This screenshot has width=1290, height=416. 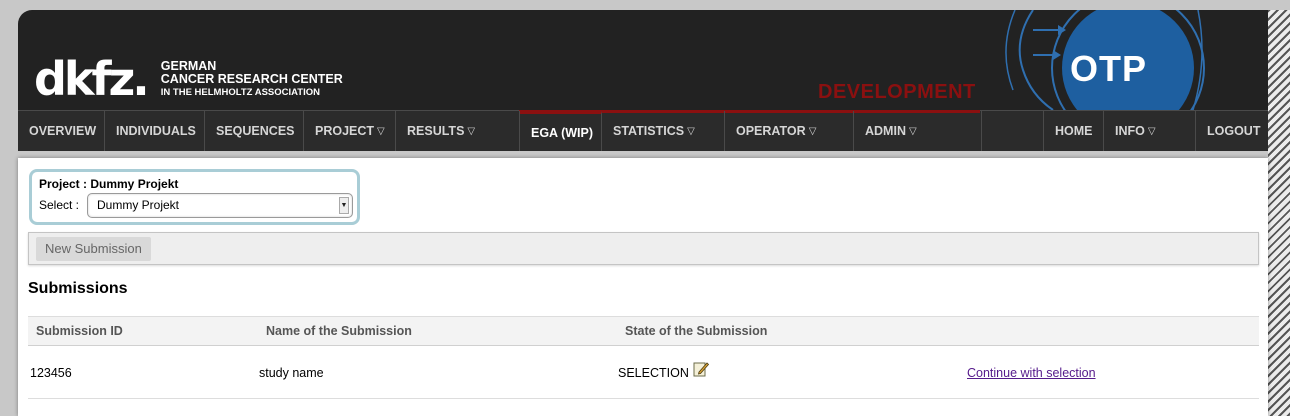 What do you see at coordinates (93, 249) in the screenshot?
I see `new-submission-button: New Submission` at bounding box center [93, 249].